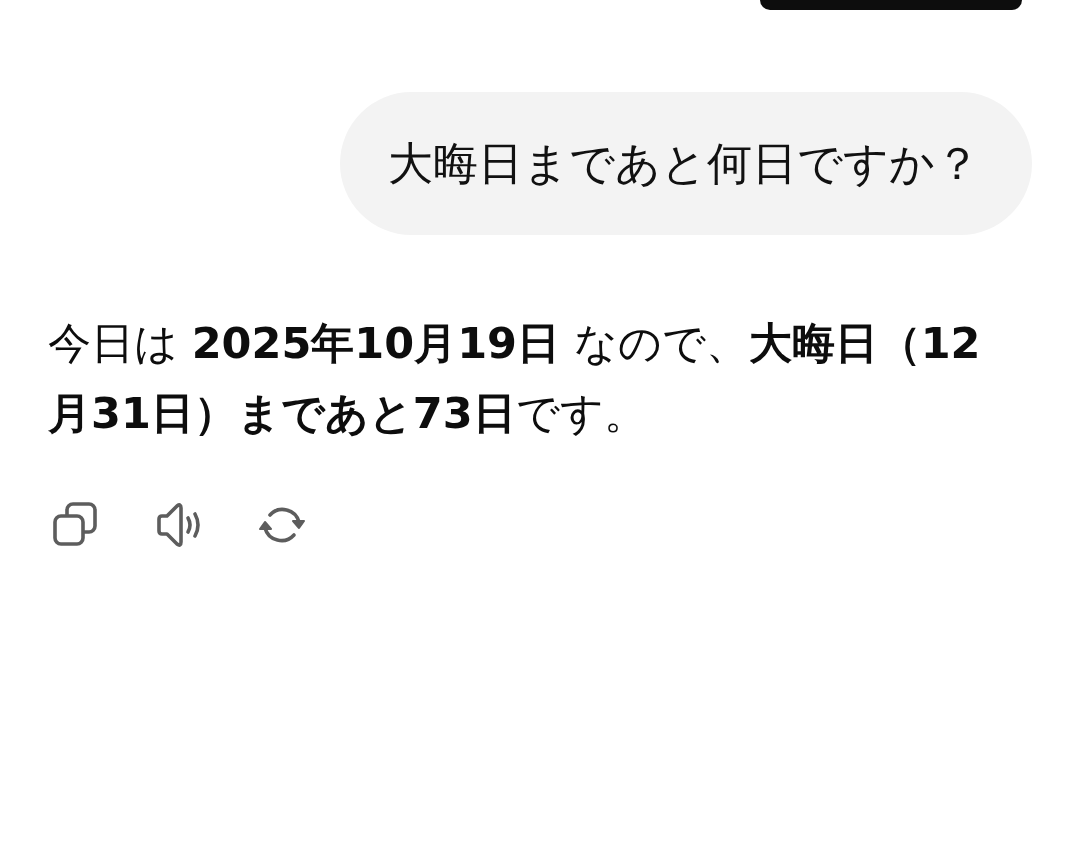  Describe the element at coordinates (179, 525) in the screenshot. I see `speaker-icon` at that location.